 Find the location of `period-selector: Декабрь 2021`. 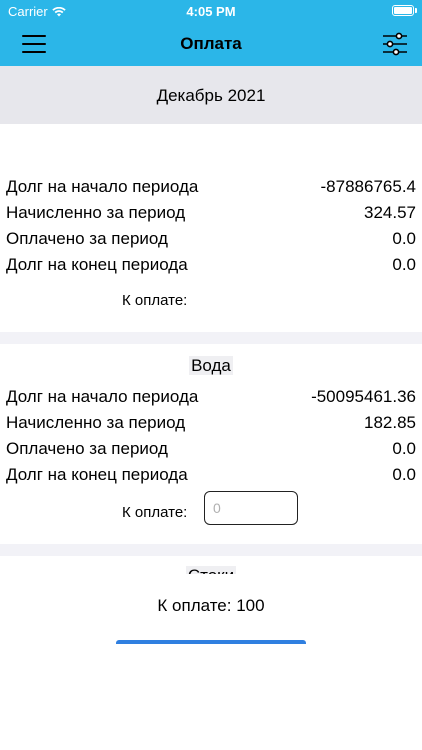

period-selector: Декабрь 2021 is located at coordinates (211, 95).